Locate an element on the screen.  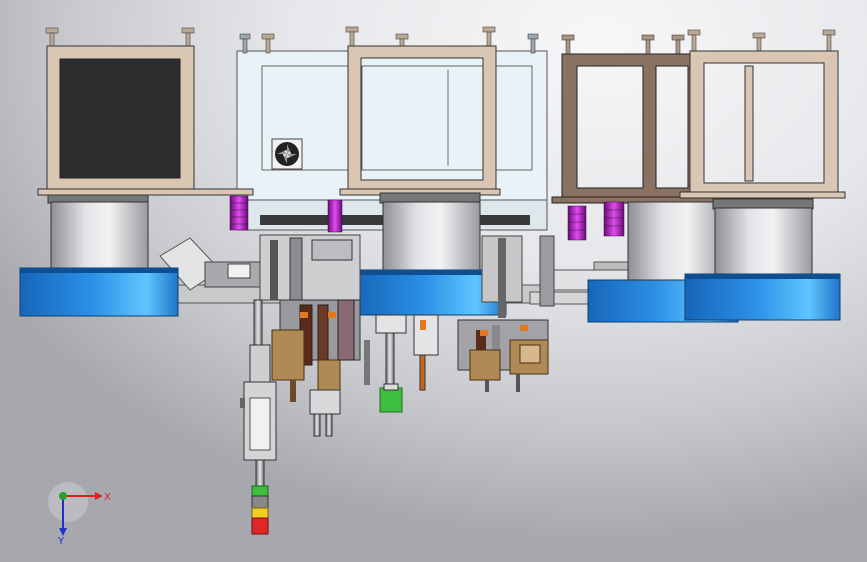
axis-x-label: X is located at coordinates (107, 497).